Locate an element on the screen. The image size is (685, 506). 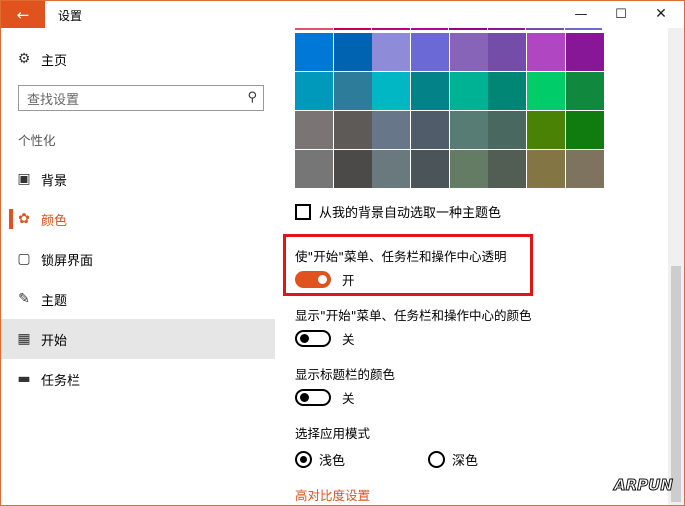
transparency-toggle-row: 开 is located at coordinates (325, 279).